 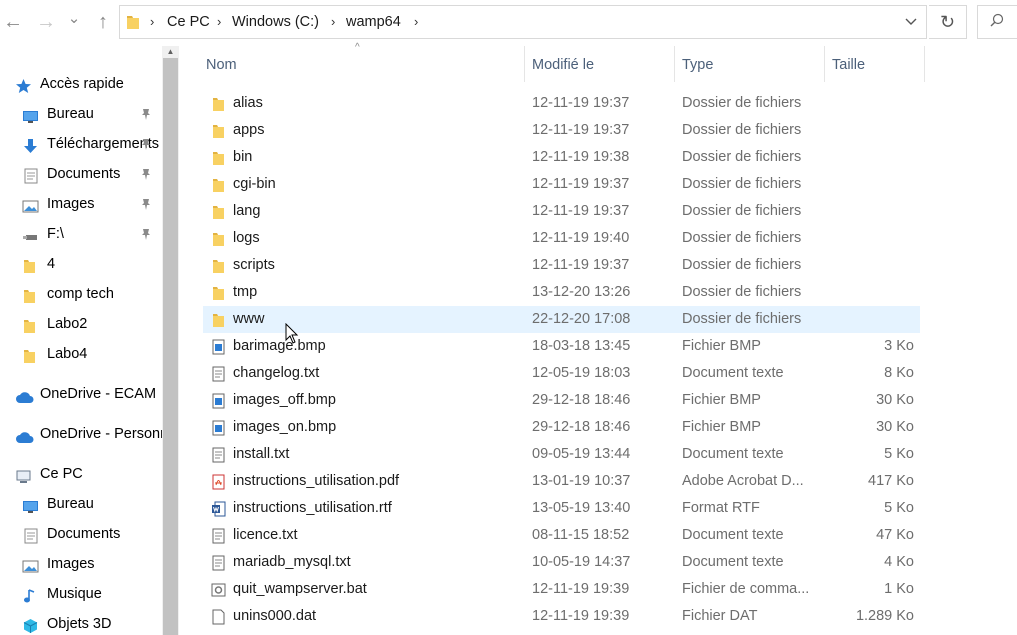 I want to click on column-header-name: Nom, so click(x=221, y=64).